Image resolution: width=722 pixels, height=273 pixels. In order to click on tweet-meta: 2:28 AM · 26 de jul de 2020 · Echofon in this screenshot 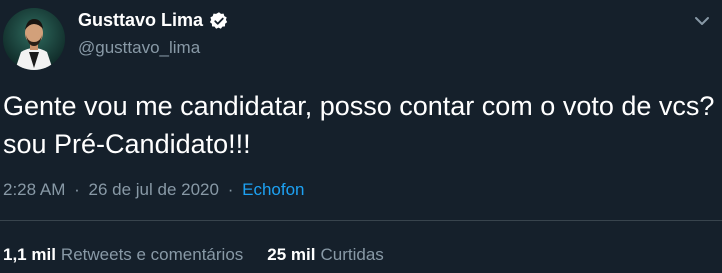, I will do `click(154, 190)`.